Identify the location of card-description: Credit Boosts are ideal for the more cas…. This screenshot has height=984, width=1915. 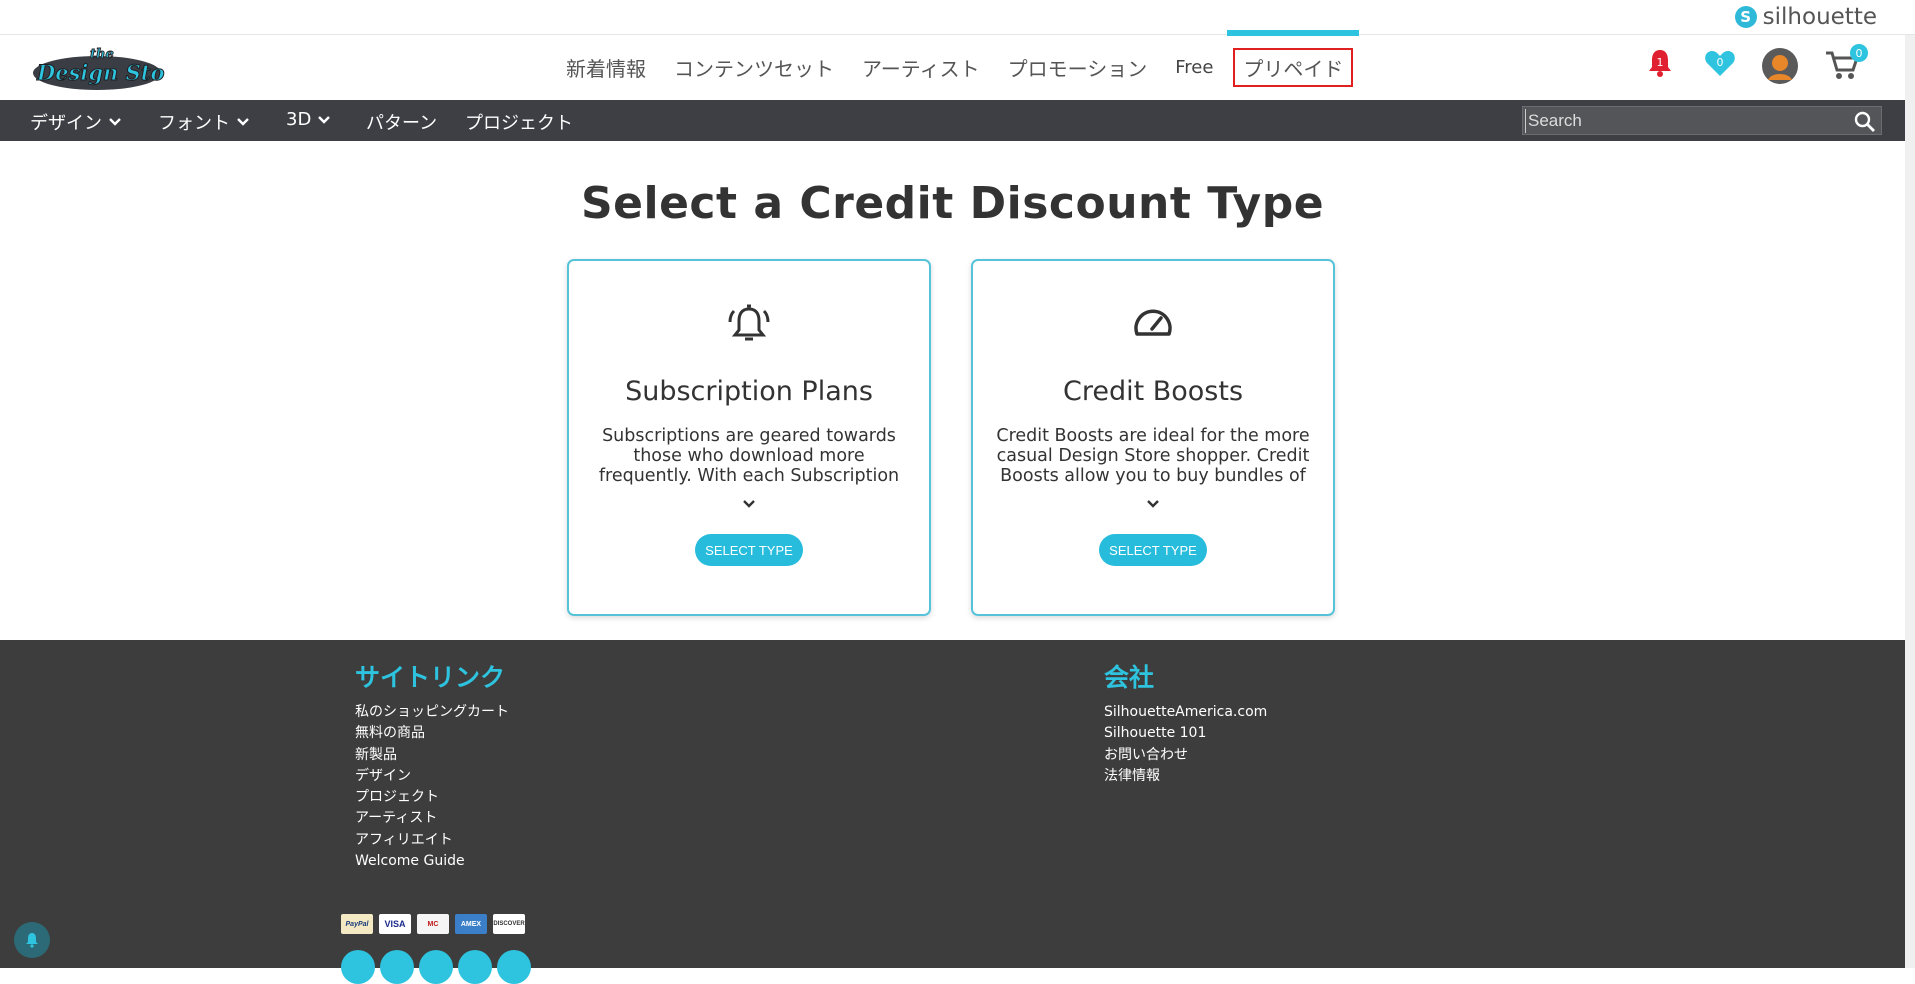
(1153, 456).